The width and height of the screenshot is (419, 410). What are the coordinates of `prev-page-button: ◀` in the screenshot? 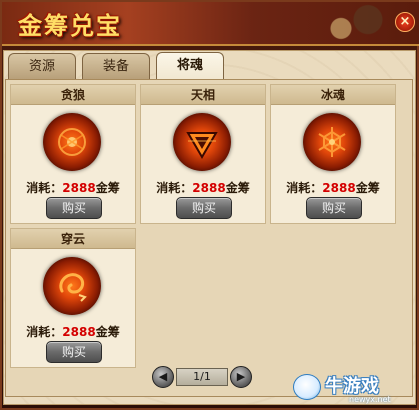 It's located at (163, 377).